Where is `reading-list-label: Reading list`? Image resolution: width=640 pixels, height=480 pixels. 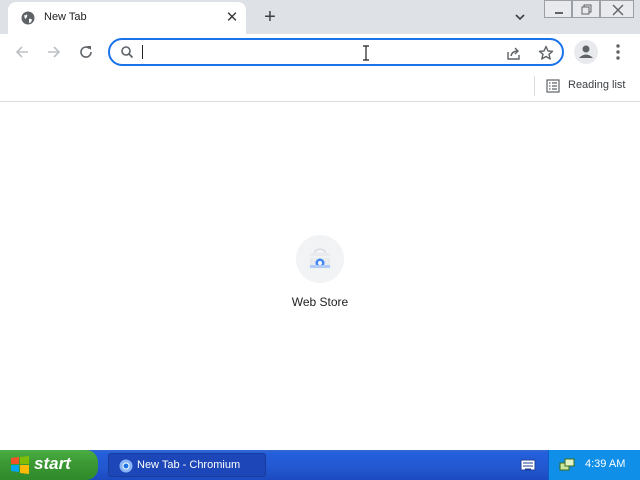 reading-list-label: Reading list is located at coordinates (597, 85).